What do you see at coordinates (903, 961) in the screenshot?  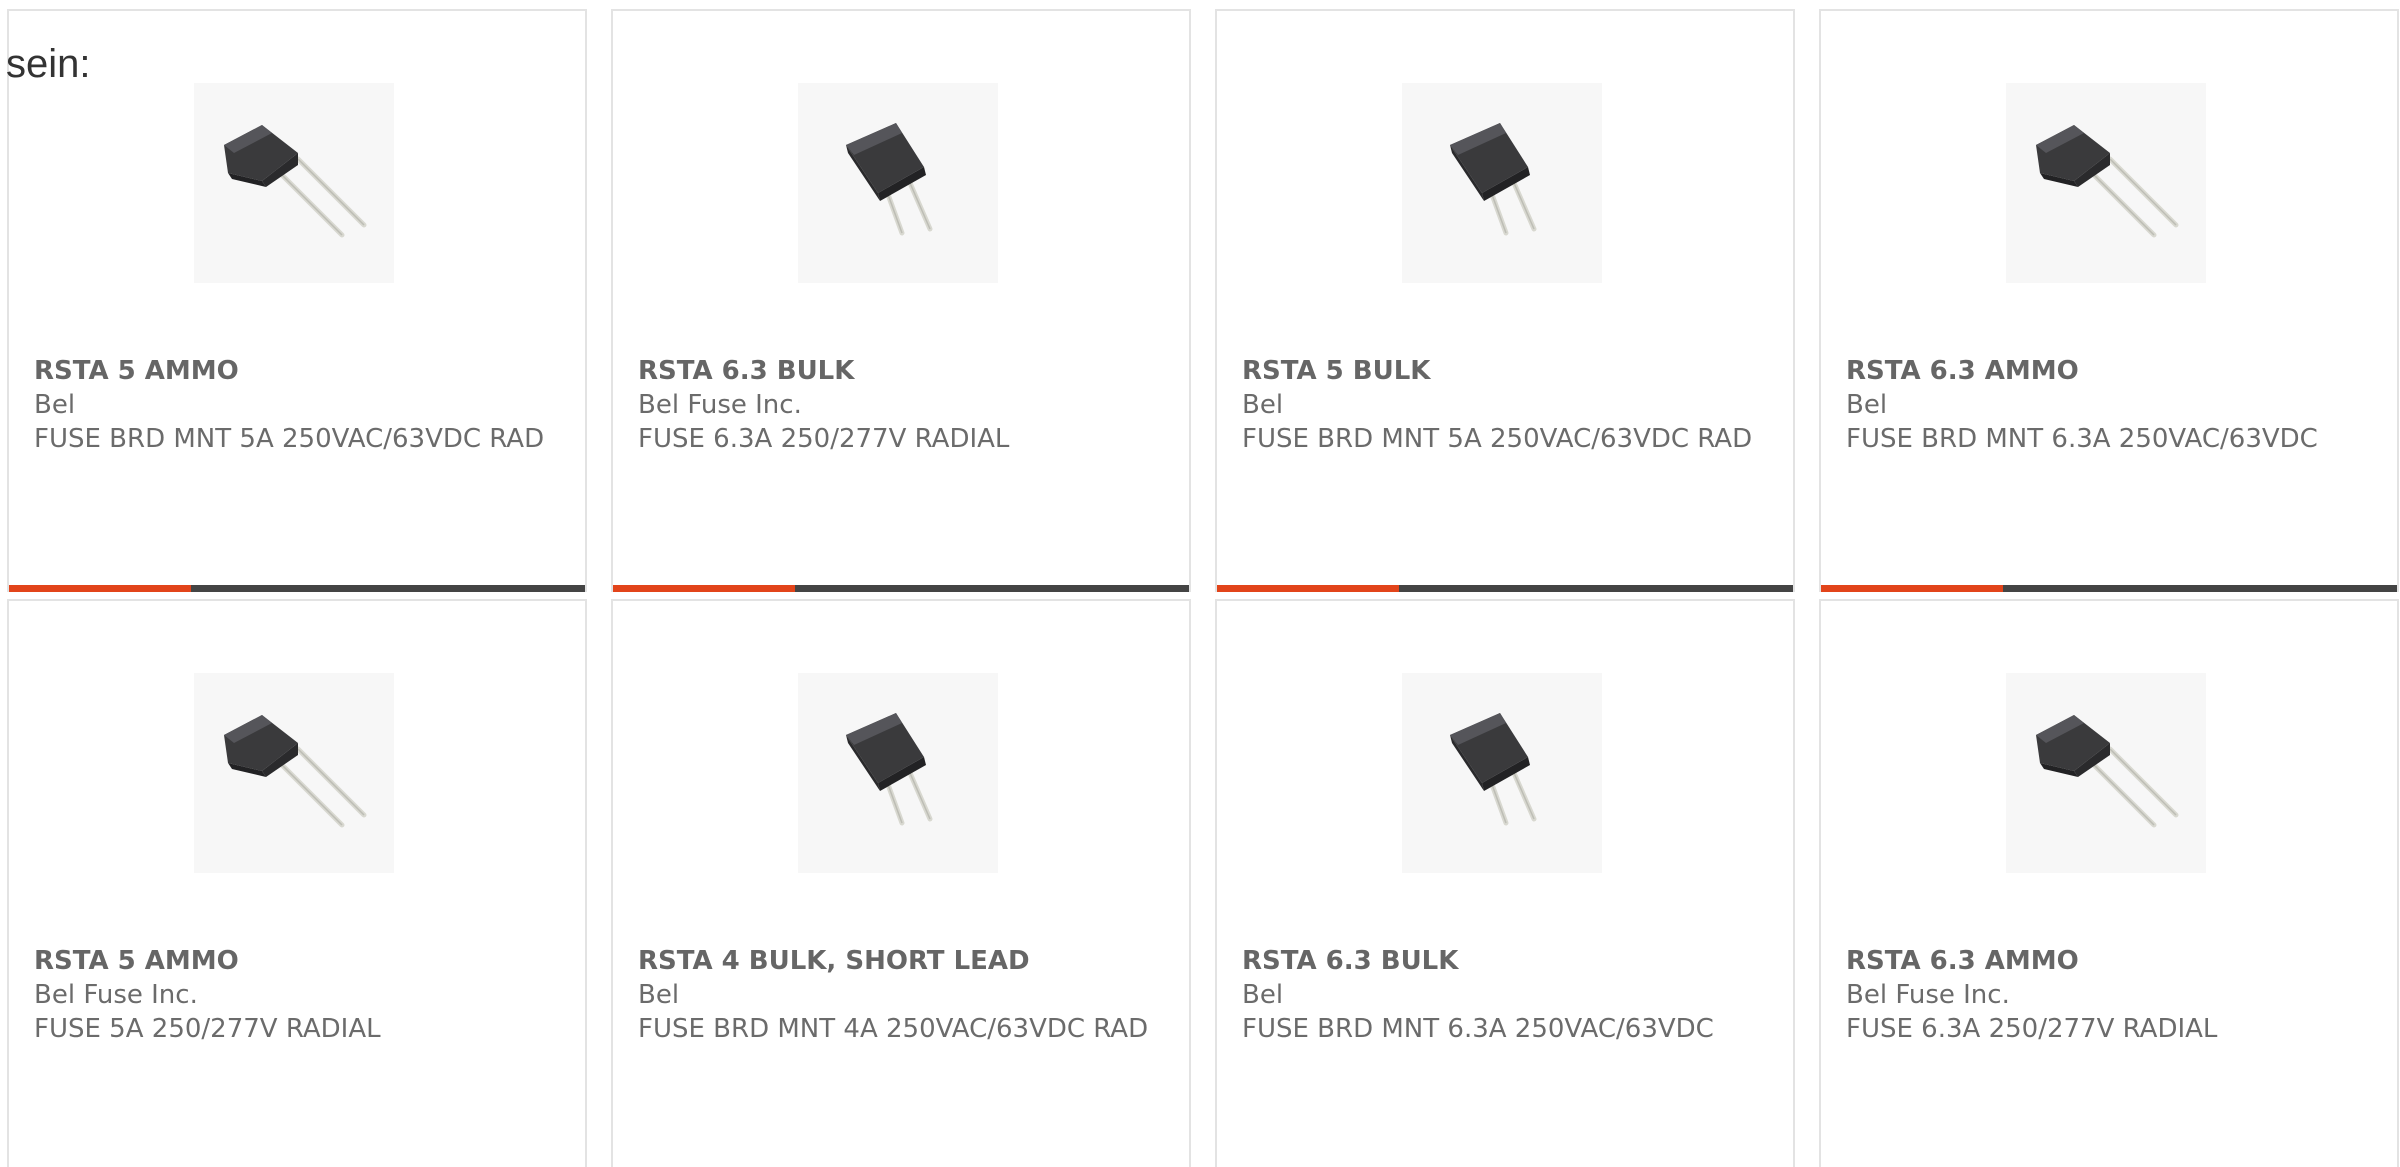 I see `product-part-number: RSTA 4 BULK, SHORT LEAD` at bounding box center [903, 961].